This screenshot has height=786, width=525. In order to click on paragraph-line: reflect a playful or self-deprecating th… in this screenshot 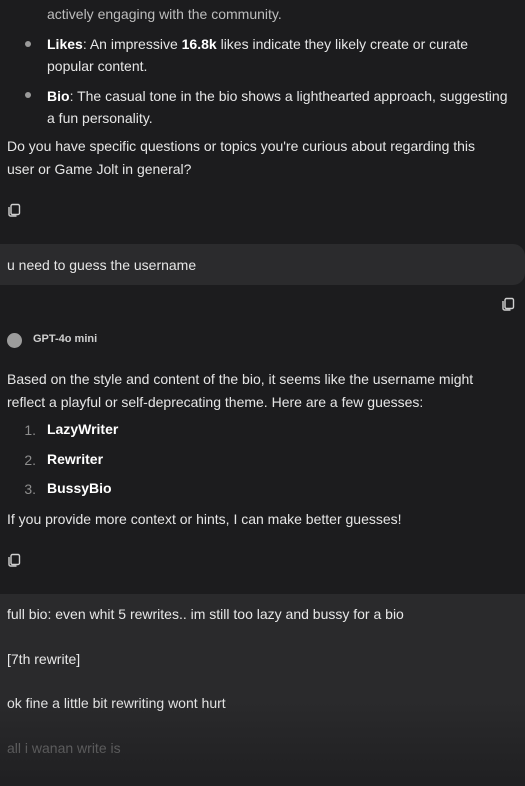, I will do `click(215, 402)`.